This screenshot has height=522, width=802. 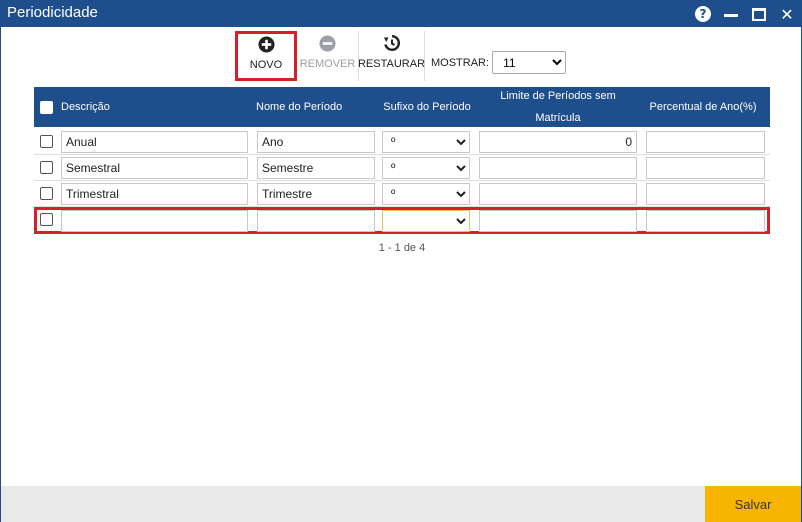 What do you see at coordinates (402, 248) in the screenshot?
I see `pager-info: 1 - 1 de 4` at bounding box center [402, 248].